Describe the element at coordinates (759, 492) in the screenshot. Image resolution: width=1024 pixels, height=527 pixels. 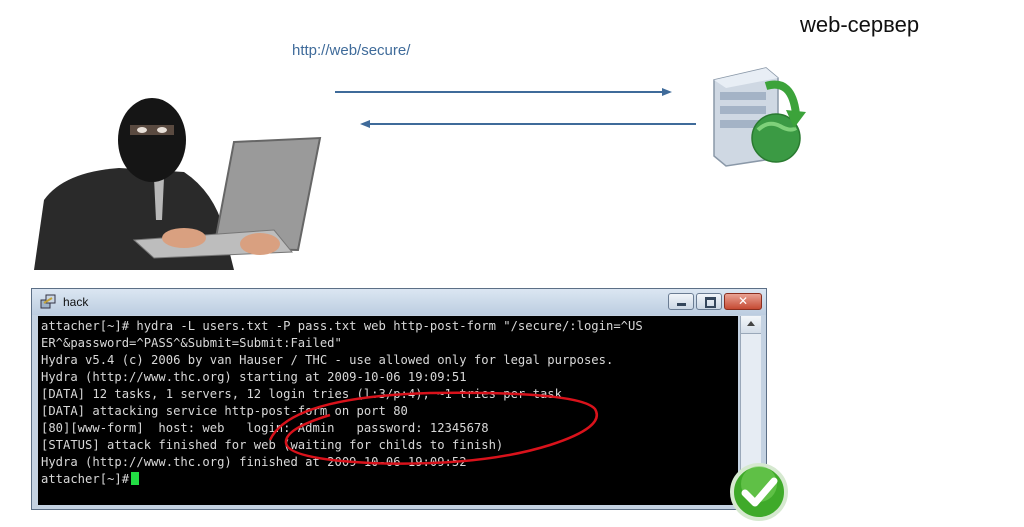
I see `check-circle-icon` at that location.